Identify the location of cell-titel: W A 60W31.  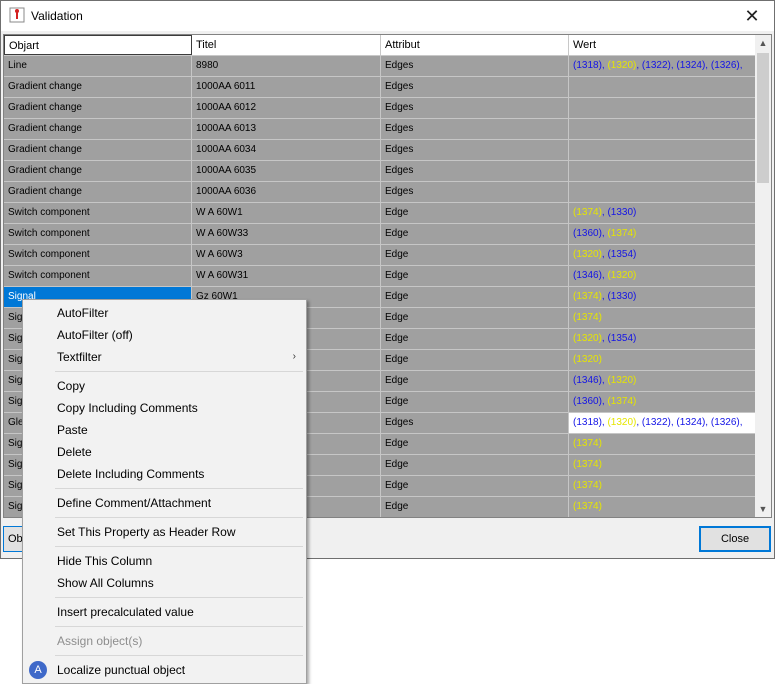
(286, 276).